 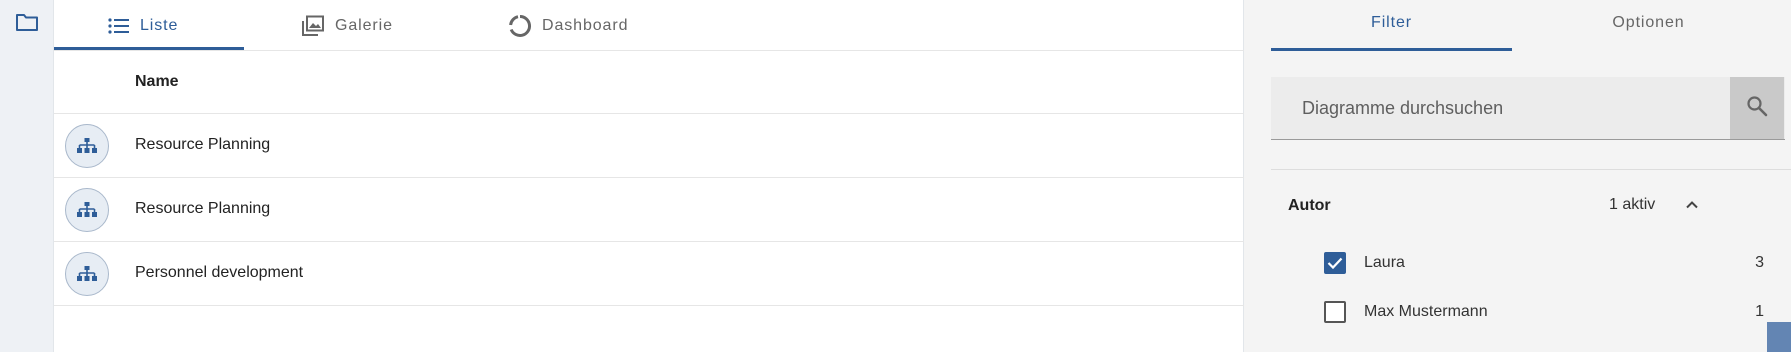 What do you see at coordinates (1692, 207) in the screenshot?
I see `chevron-up-icon` at bounding box center [1692, 207].